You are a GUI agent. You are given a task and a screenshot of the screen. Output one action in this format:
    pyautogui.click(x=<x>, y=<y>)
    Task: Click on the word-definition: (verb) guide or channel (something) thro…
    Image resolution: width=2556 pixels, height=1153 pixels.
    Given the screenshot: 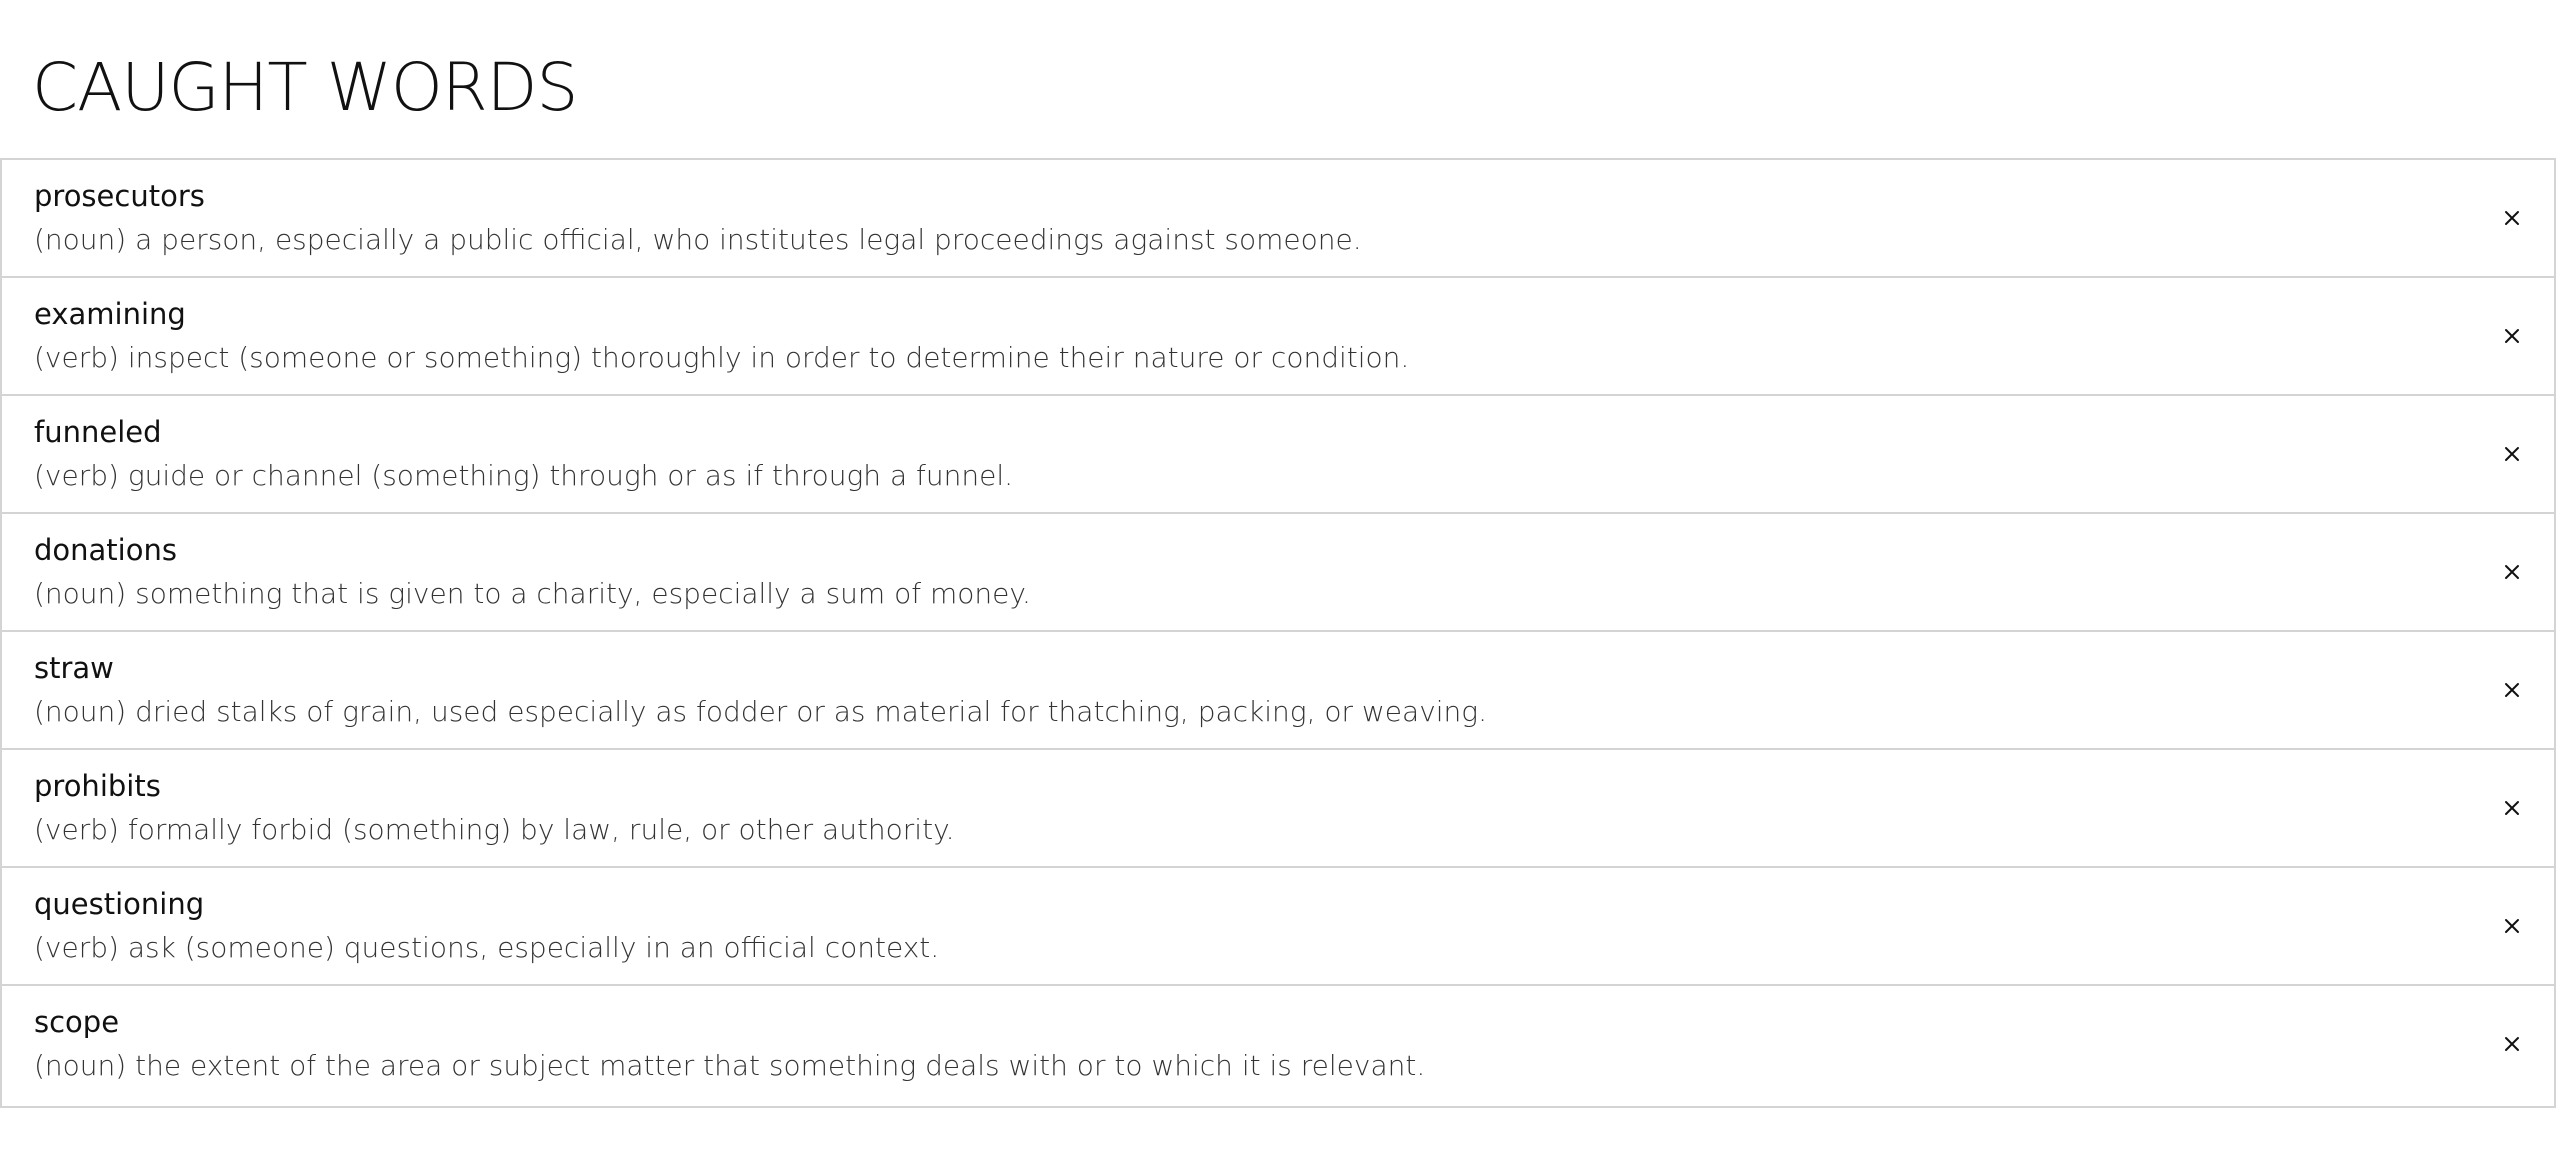 What is the action you would take?
    pyautogui.click(x=524, y=475)
    